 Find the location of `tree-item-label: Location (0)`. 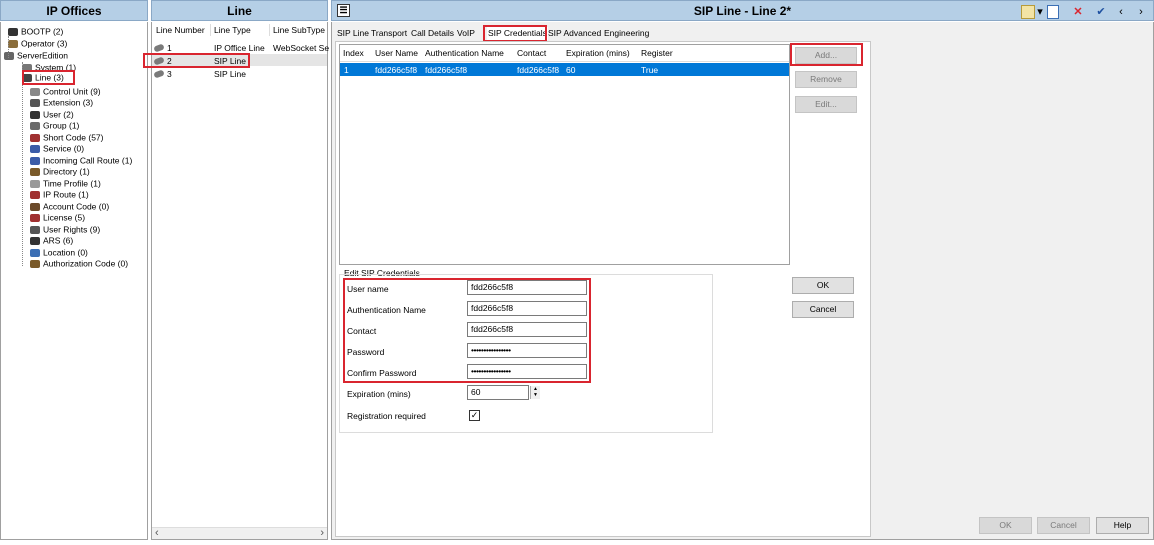

tree-item-label: Location (0) is located at coordinates (65, 252).